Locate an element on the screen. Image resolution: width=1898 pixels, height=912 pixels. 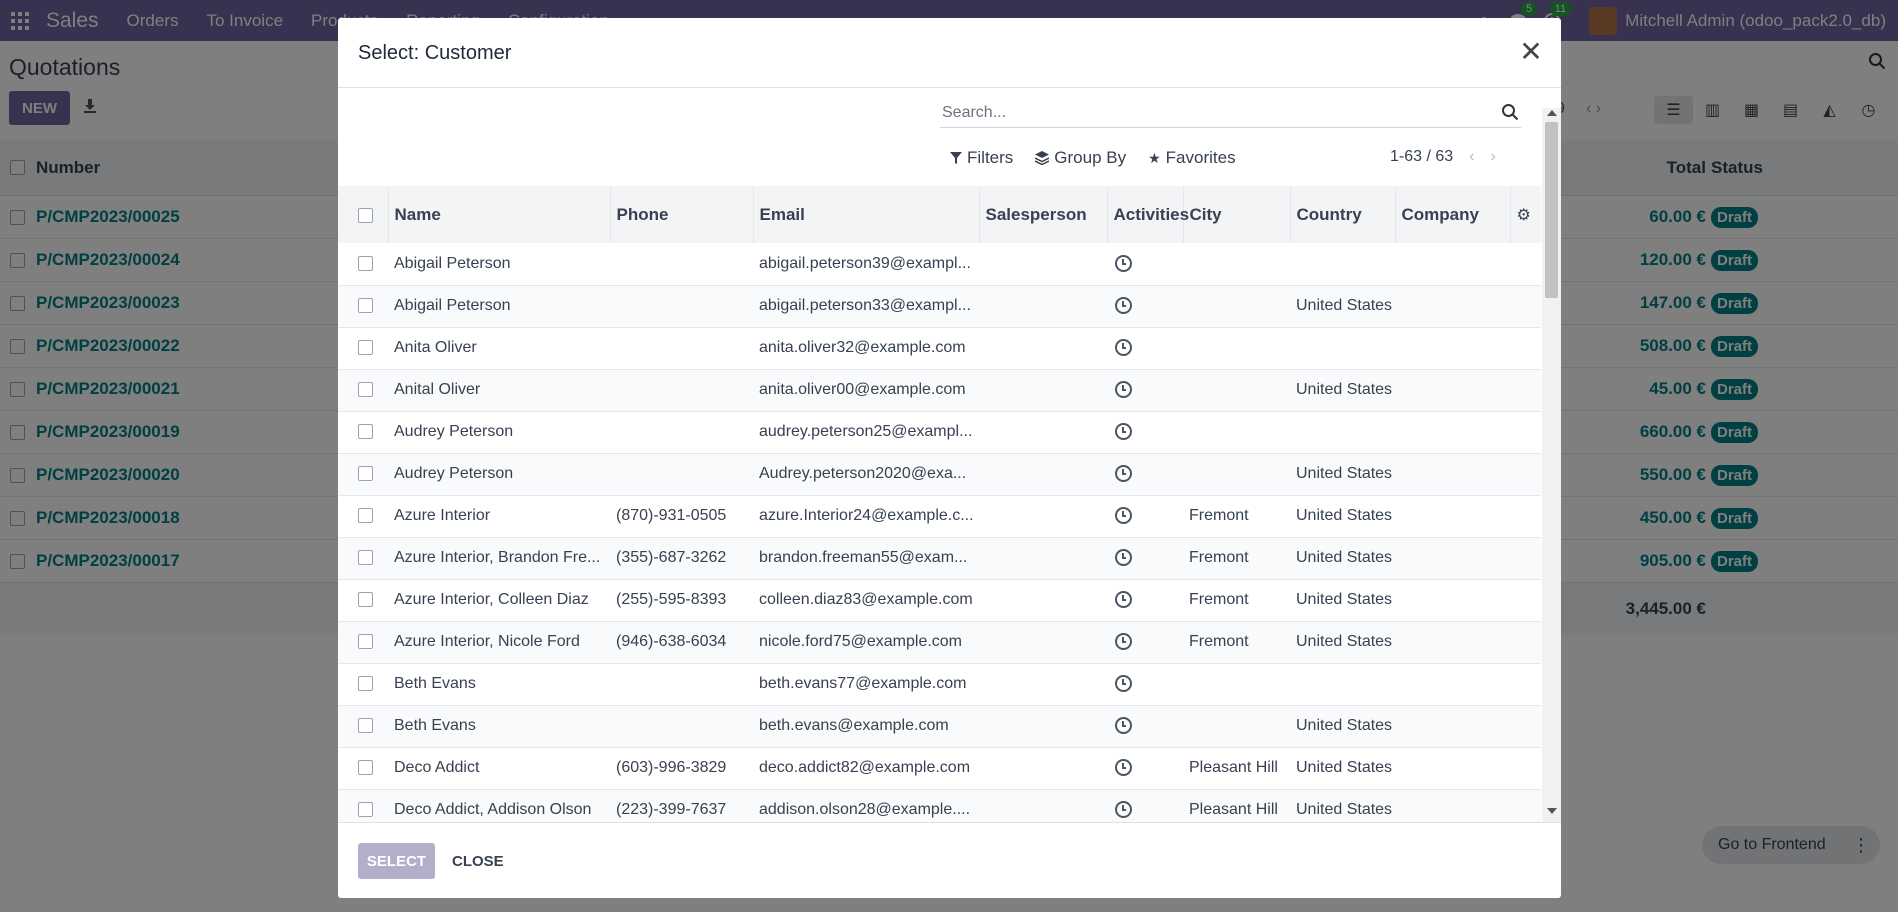
col-name: Name is located at coordinates (499, 214).